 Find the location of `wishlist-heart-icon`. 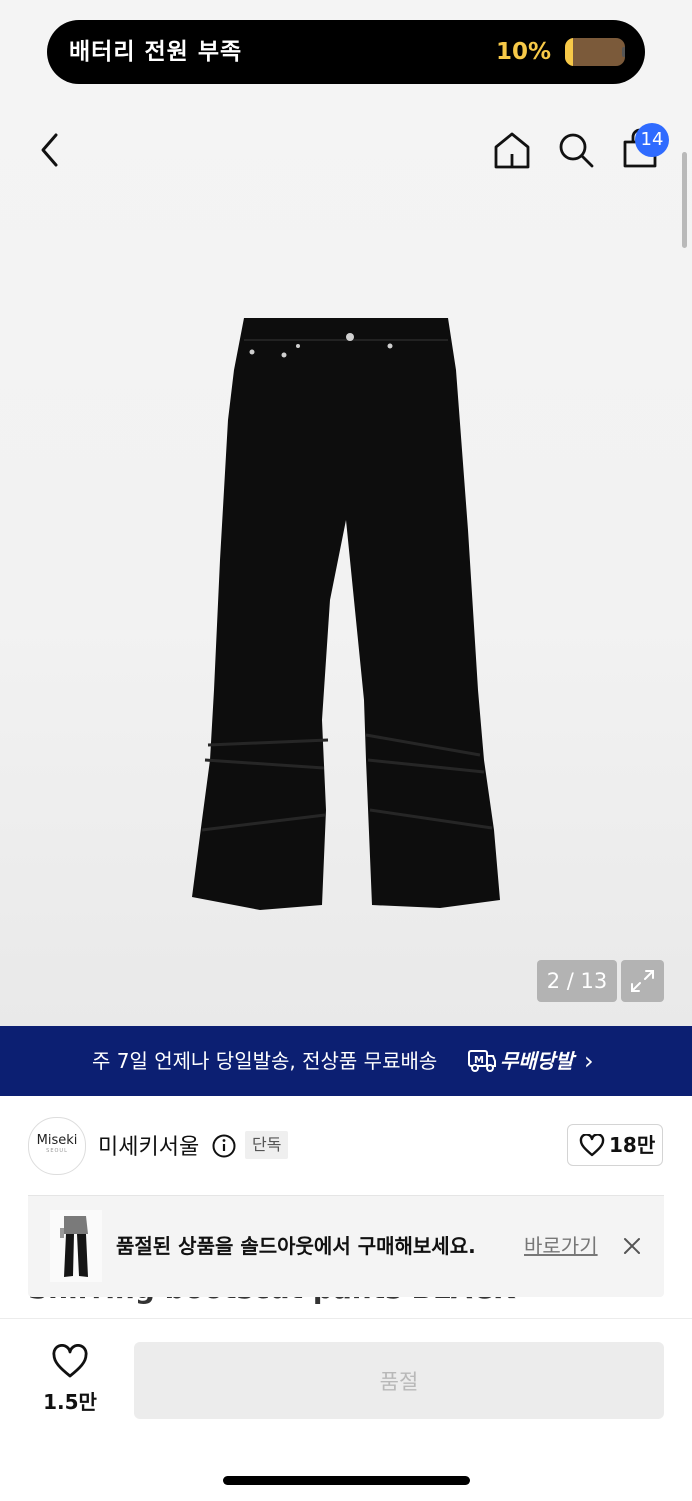

wishlist-heart-icon is located at coordinates (70, 1362).